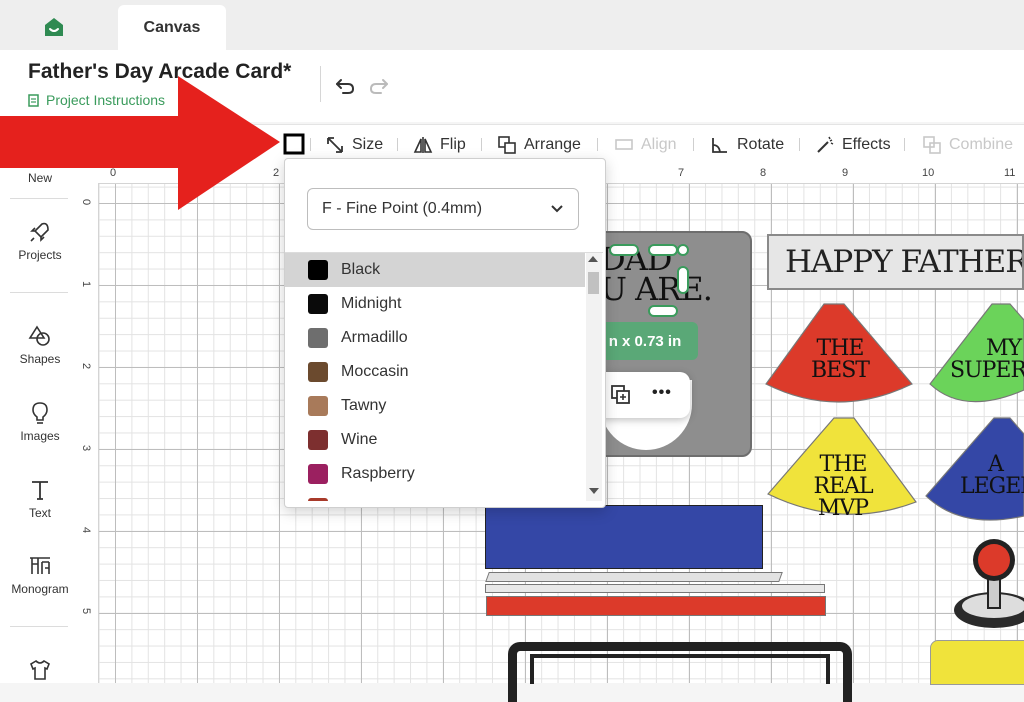 This screenshot has width=1024, height=702. What do you see at coordinates (680, 669) in the screenshot?
I see `black-frame-inner-shape` at bounding box center [680, 669].